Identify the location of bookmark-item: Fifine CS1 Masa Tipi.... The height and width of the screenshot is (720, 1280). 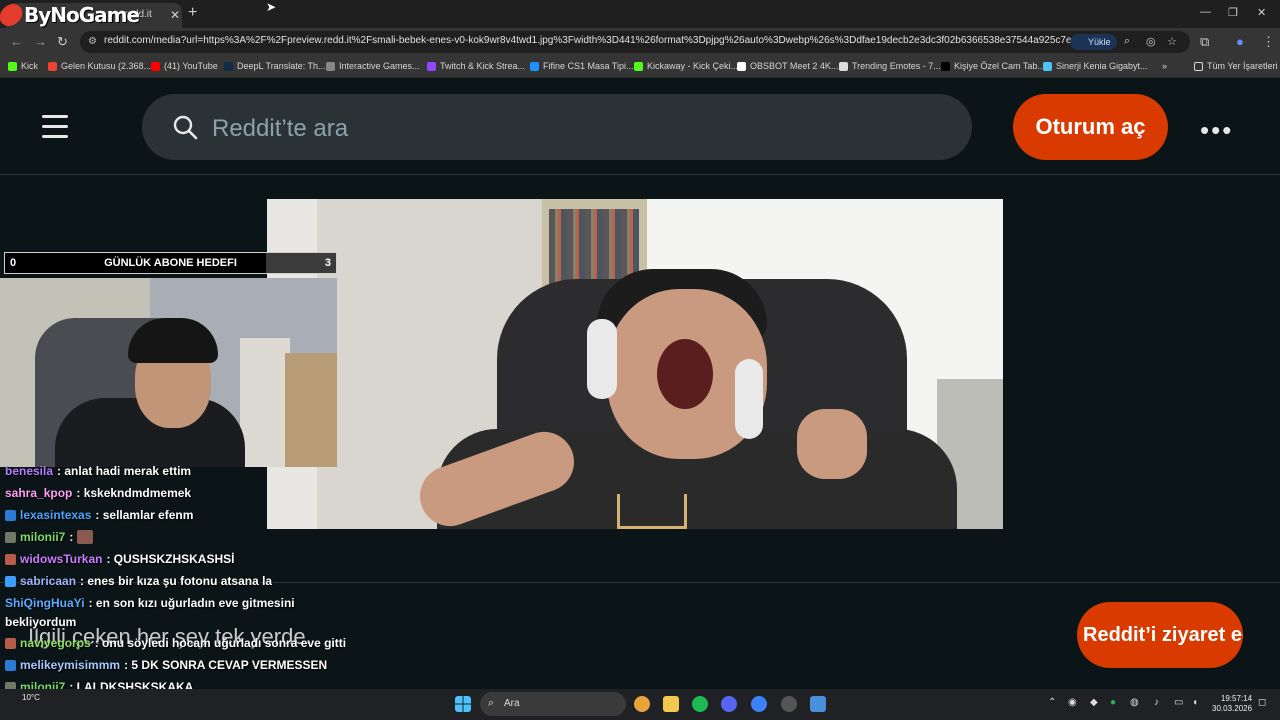
(582, 66).